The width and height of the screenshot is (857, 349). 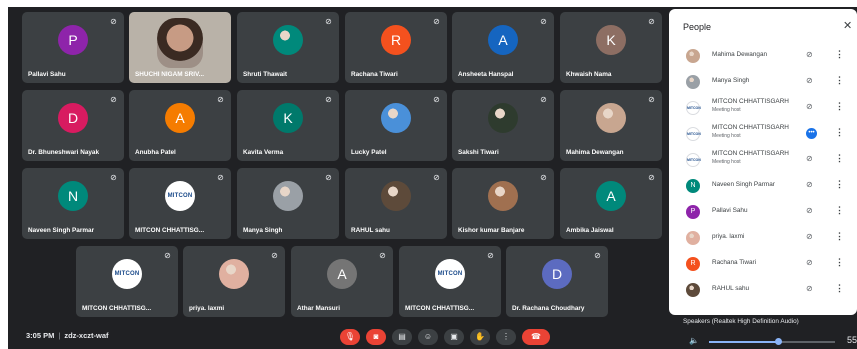 What do you see at coordinates (288, 125) in the screenshot?
I see `participant-tile: K ⊘ Kavita Verma` at bounding box center [288, 125].